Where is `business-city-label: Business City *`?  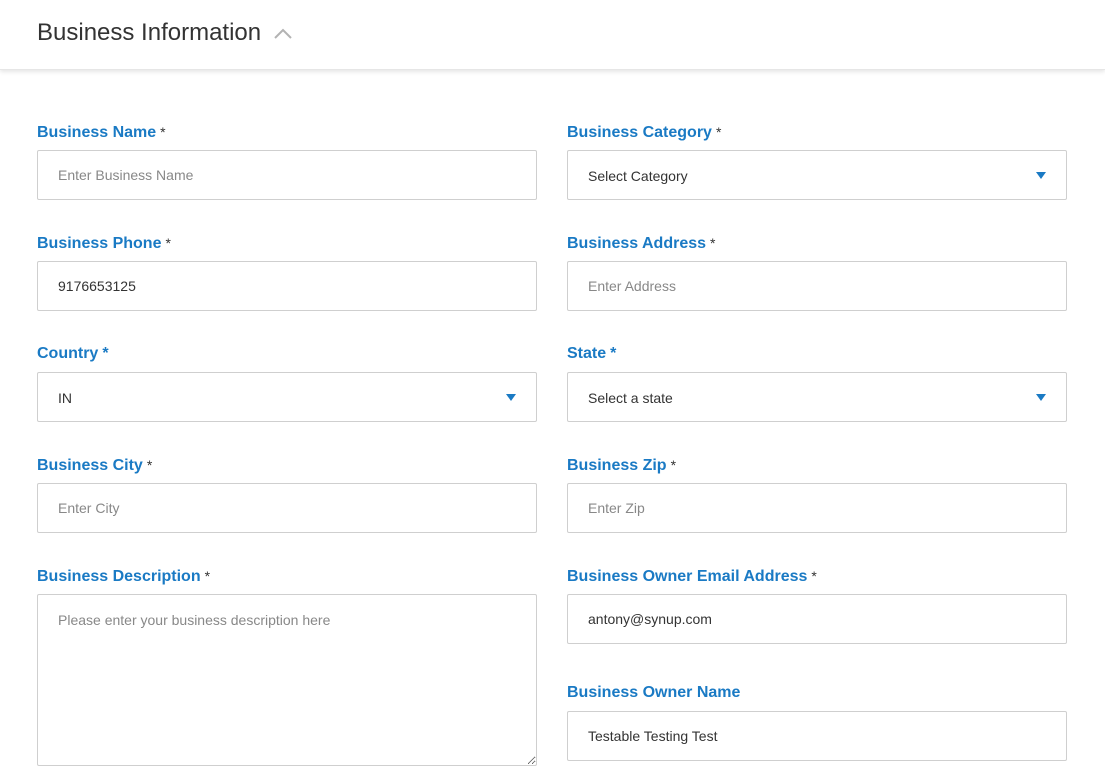
business-city-label: Business City * is located at coordinates (95, 465).